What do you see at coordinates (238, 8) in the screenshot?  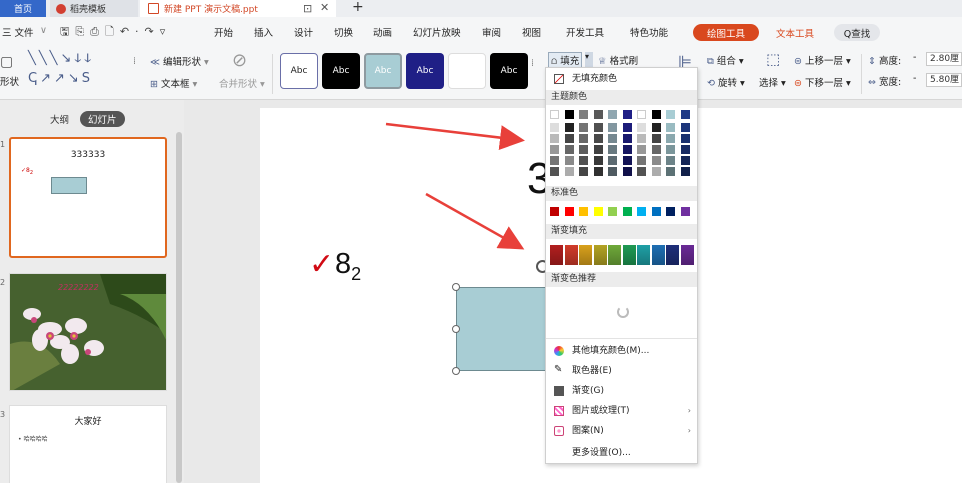 I see `tab-document: 新建 PPT 演示文稿.ppt ⊡ ✕` at bounding box center [238, 8].